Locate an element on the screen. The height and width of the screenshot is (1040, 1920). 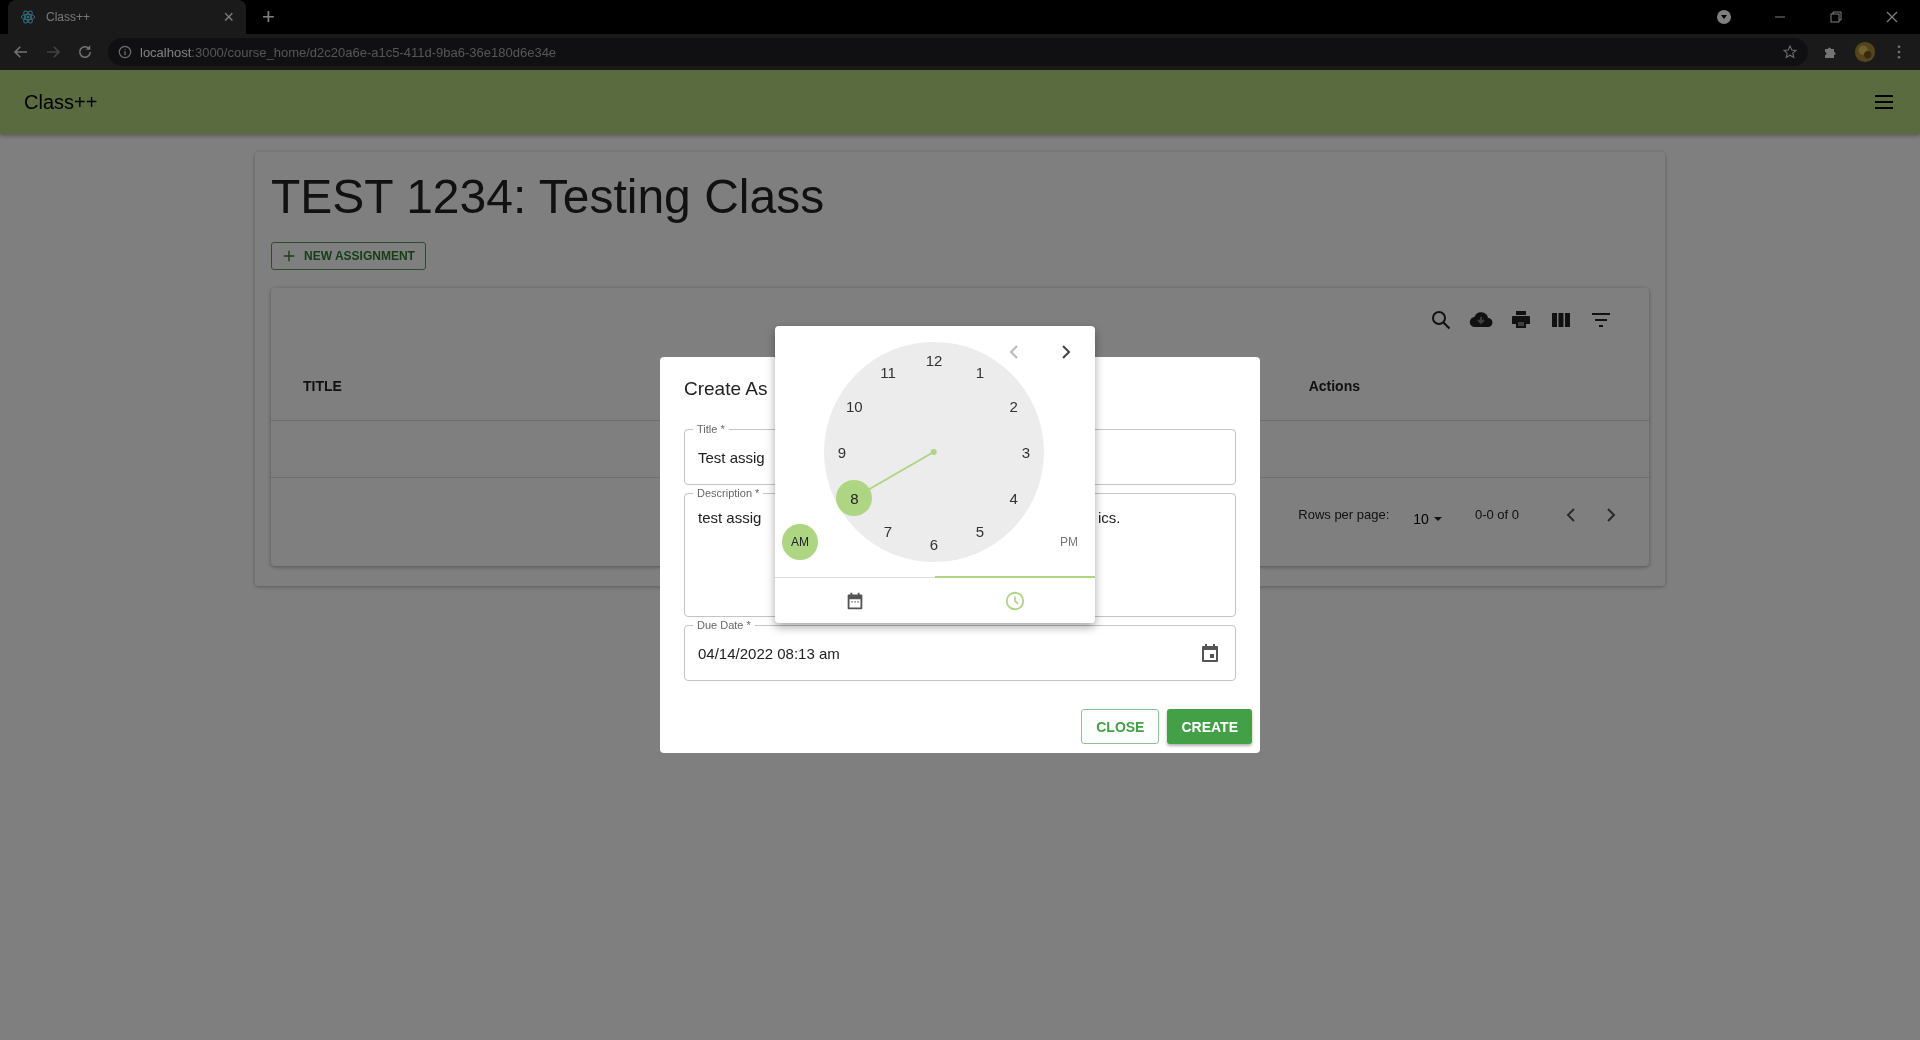
page-range: 0-0 of 0 is located at coordinates (1496, 515).